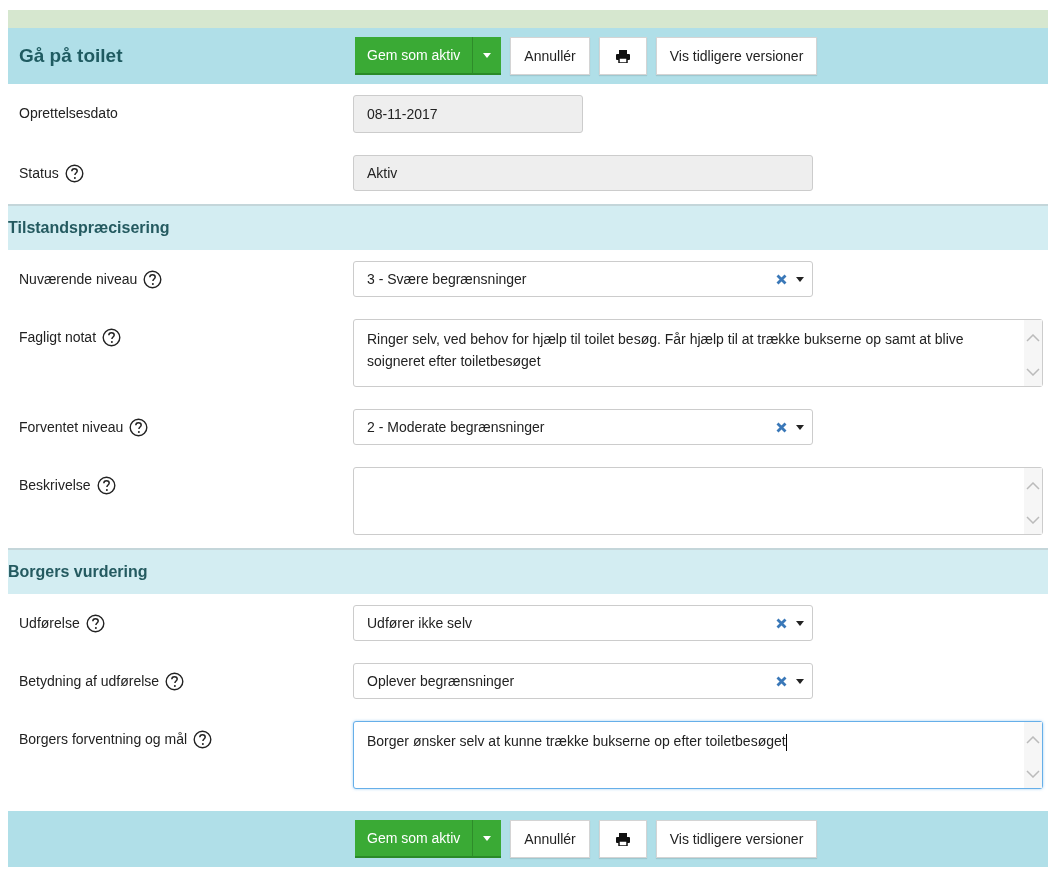 The height and width of the screenshot is (890, 1050). What do you see at coordinates (78, 572) in the screenshot?
I see `section-title: Borgers vurdering` at bounding box center [78, 572].